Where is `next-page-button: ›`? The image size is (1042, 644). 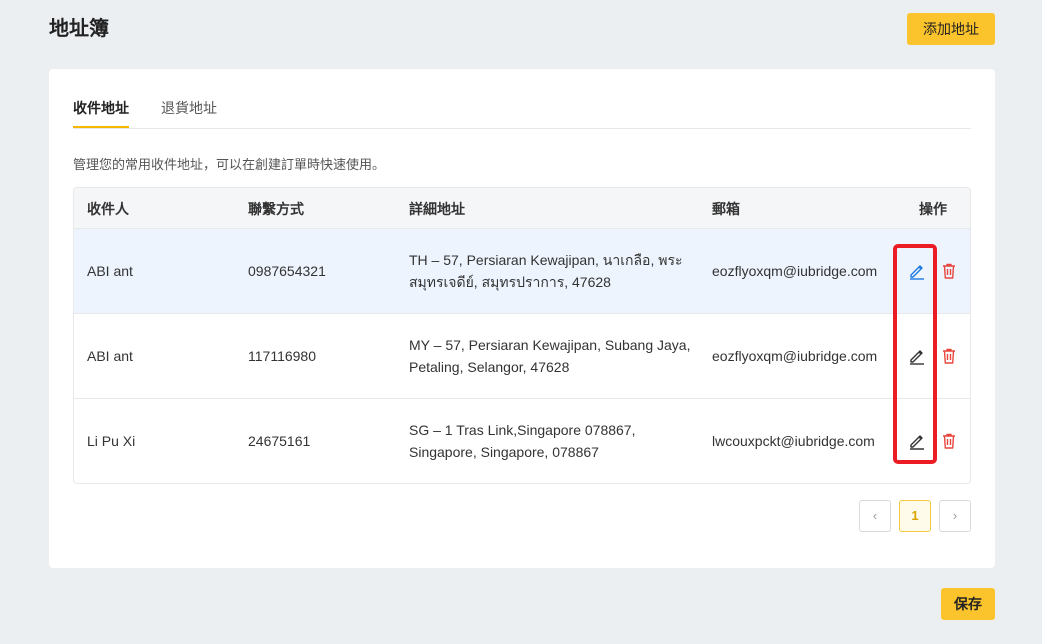
next-page-button: › is located at coordinates (955, 516).